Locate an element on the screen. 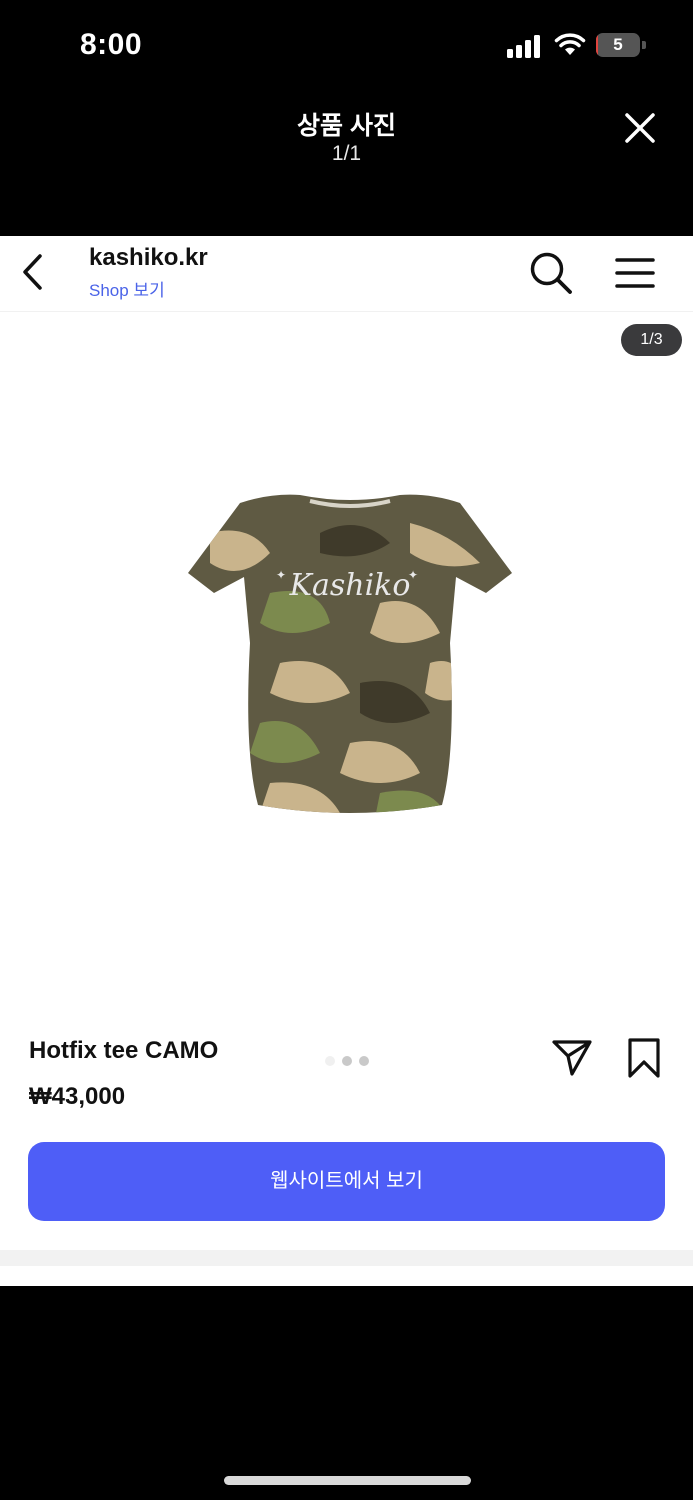 The image size is (693, 1500). shop-header: kashiko.kr Shop 보기 is located at coordinates (346, 274).